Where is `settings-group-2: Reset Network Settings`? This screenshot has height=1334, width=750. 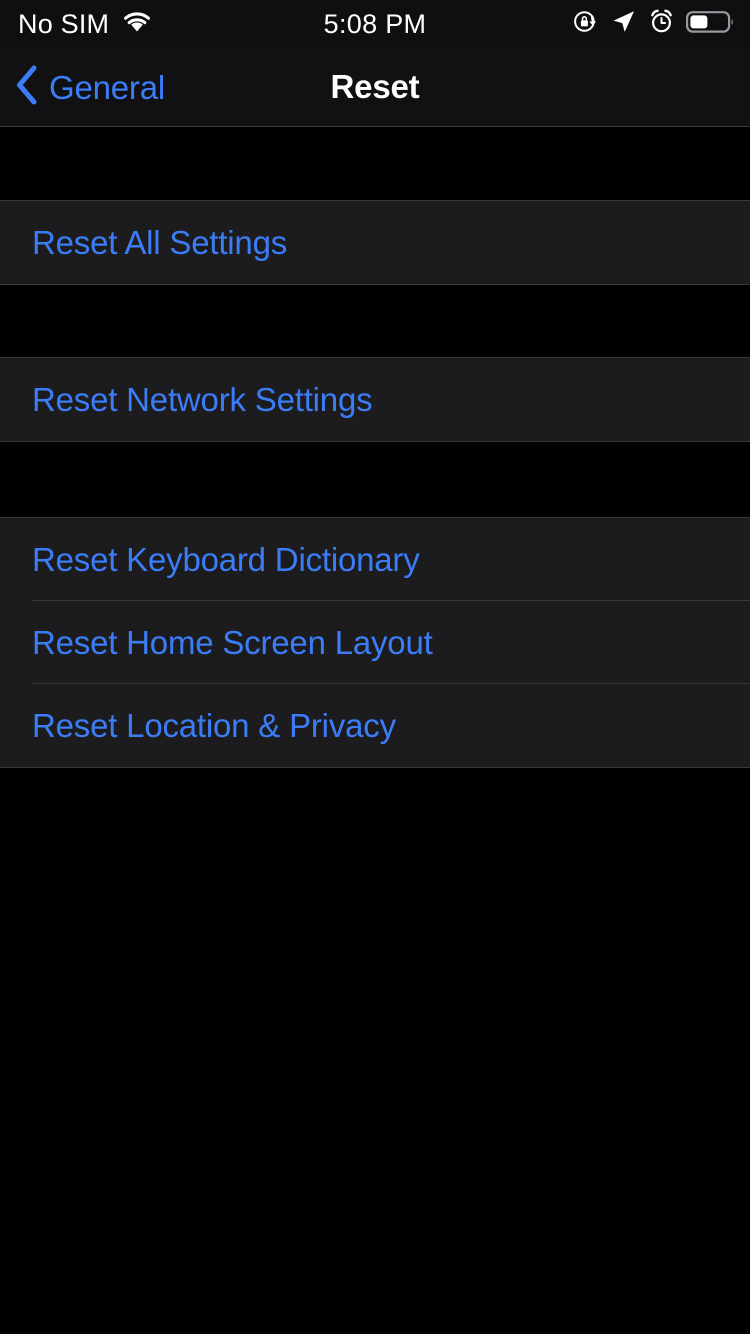 settings-group-2: Reset Network Settings is located at coordinates (375, 399).